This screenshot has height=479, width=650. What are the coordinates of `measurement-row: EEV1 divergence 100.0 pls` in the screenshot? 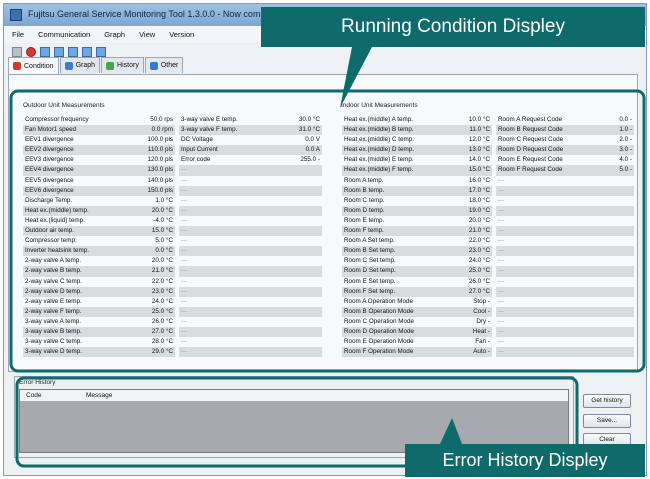 It's located at (99, 140).